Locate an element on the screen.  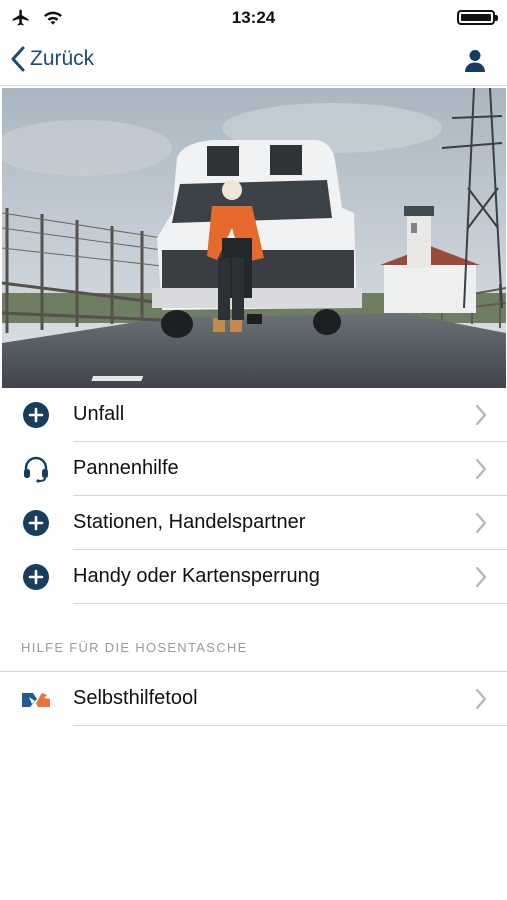
navigation-bar: Zurück is located at coordinates (253, 61).